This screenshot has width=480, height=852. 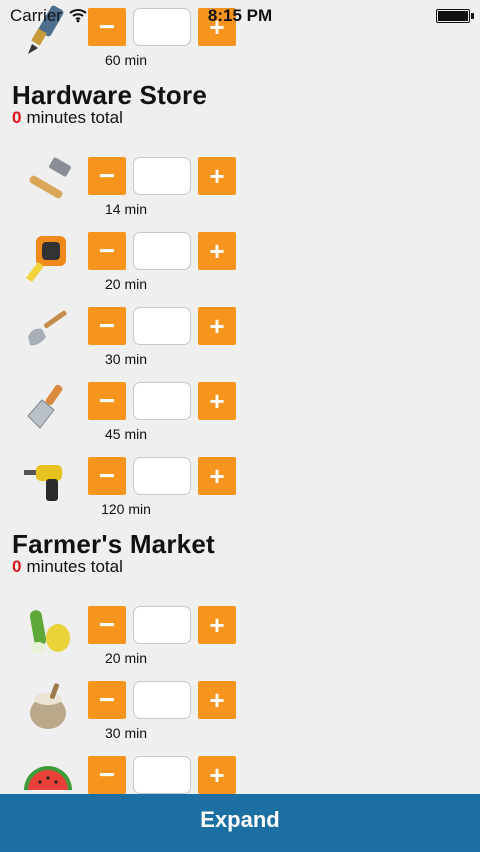 I want to click on section-title-hardware: Hardware Store, so click(x=109, y=95).